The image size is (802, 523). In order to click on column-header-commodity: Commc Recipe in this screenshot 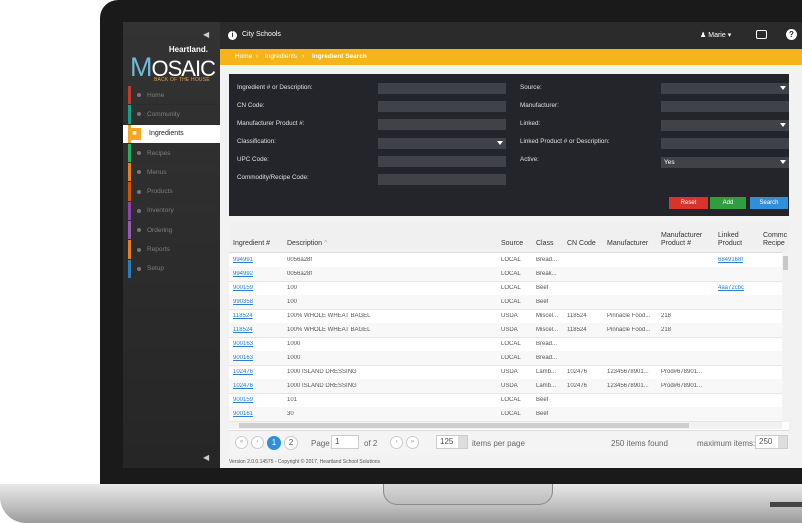, I will do `click(775, 240)`.